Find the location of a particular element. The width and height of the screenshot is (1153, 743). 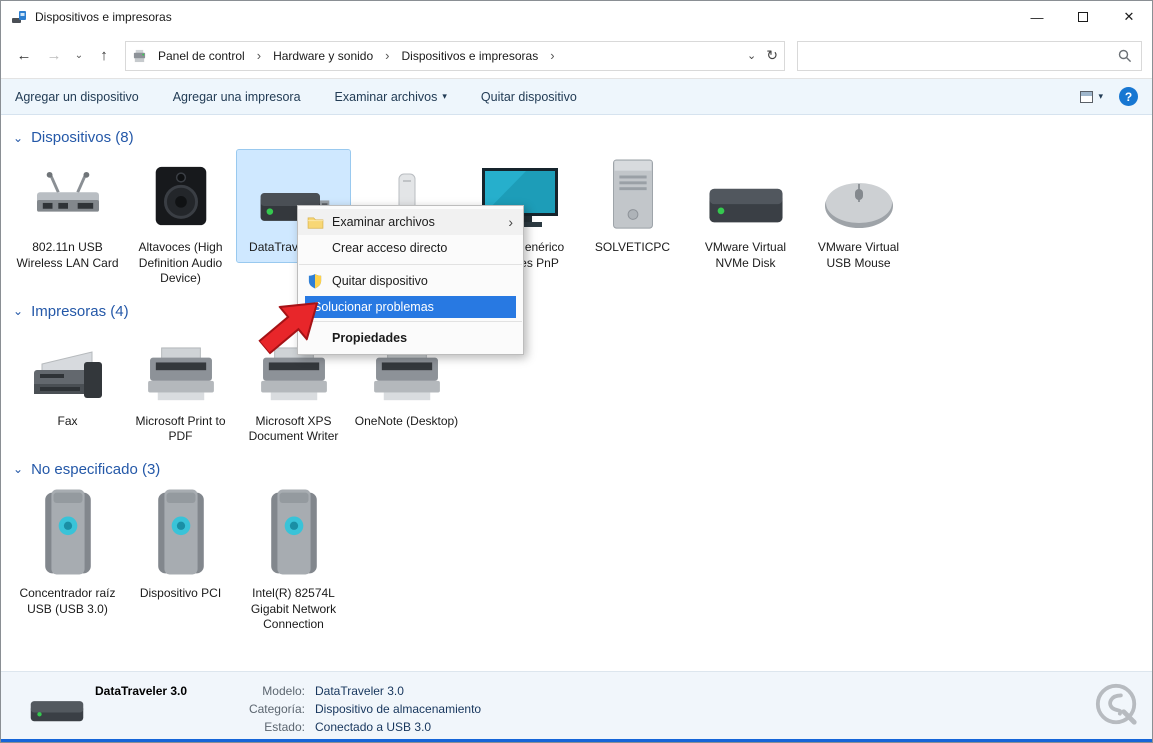

search-input is located at coordinates (953, 55).